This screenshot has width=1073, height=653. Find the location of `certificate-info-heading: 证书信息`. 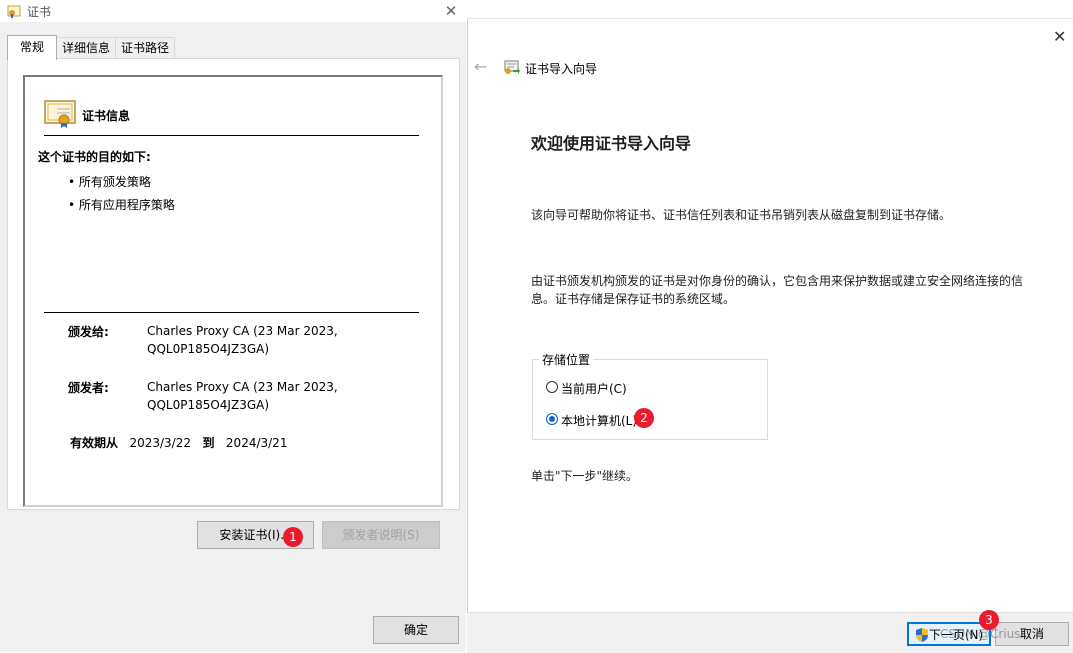

certificate-info-heading: 证书信息 is located at coordinates (106, 116).